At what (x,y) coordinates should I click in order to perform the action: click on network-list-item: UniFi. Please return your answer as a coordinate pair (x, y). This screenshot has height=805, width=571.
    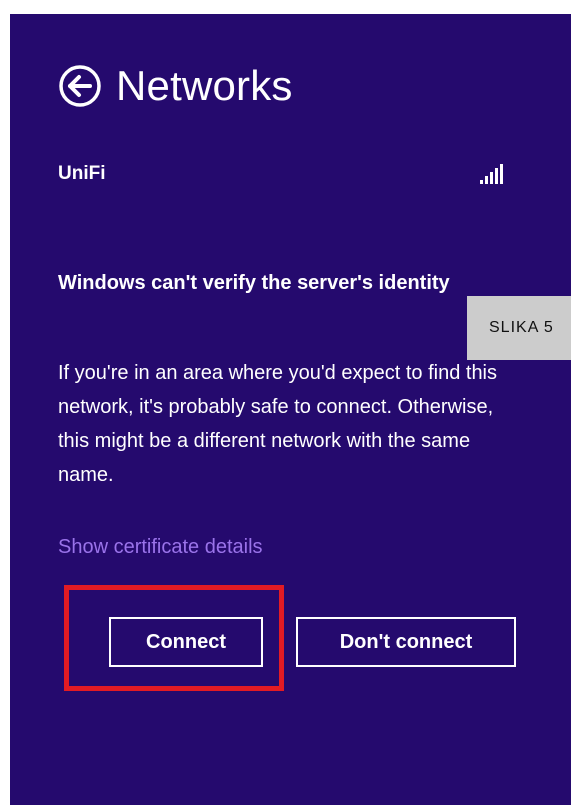
    Looking at the image, I should click on (283, 174).